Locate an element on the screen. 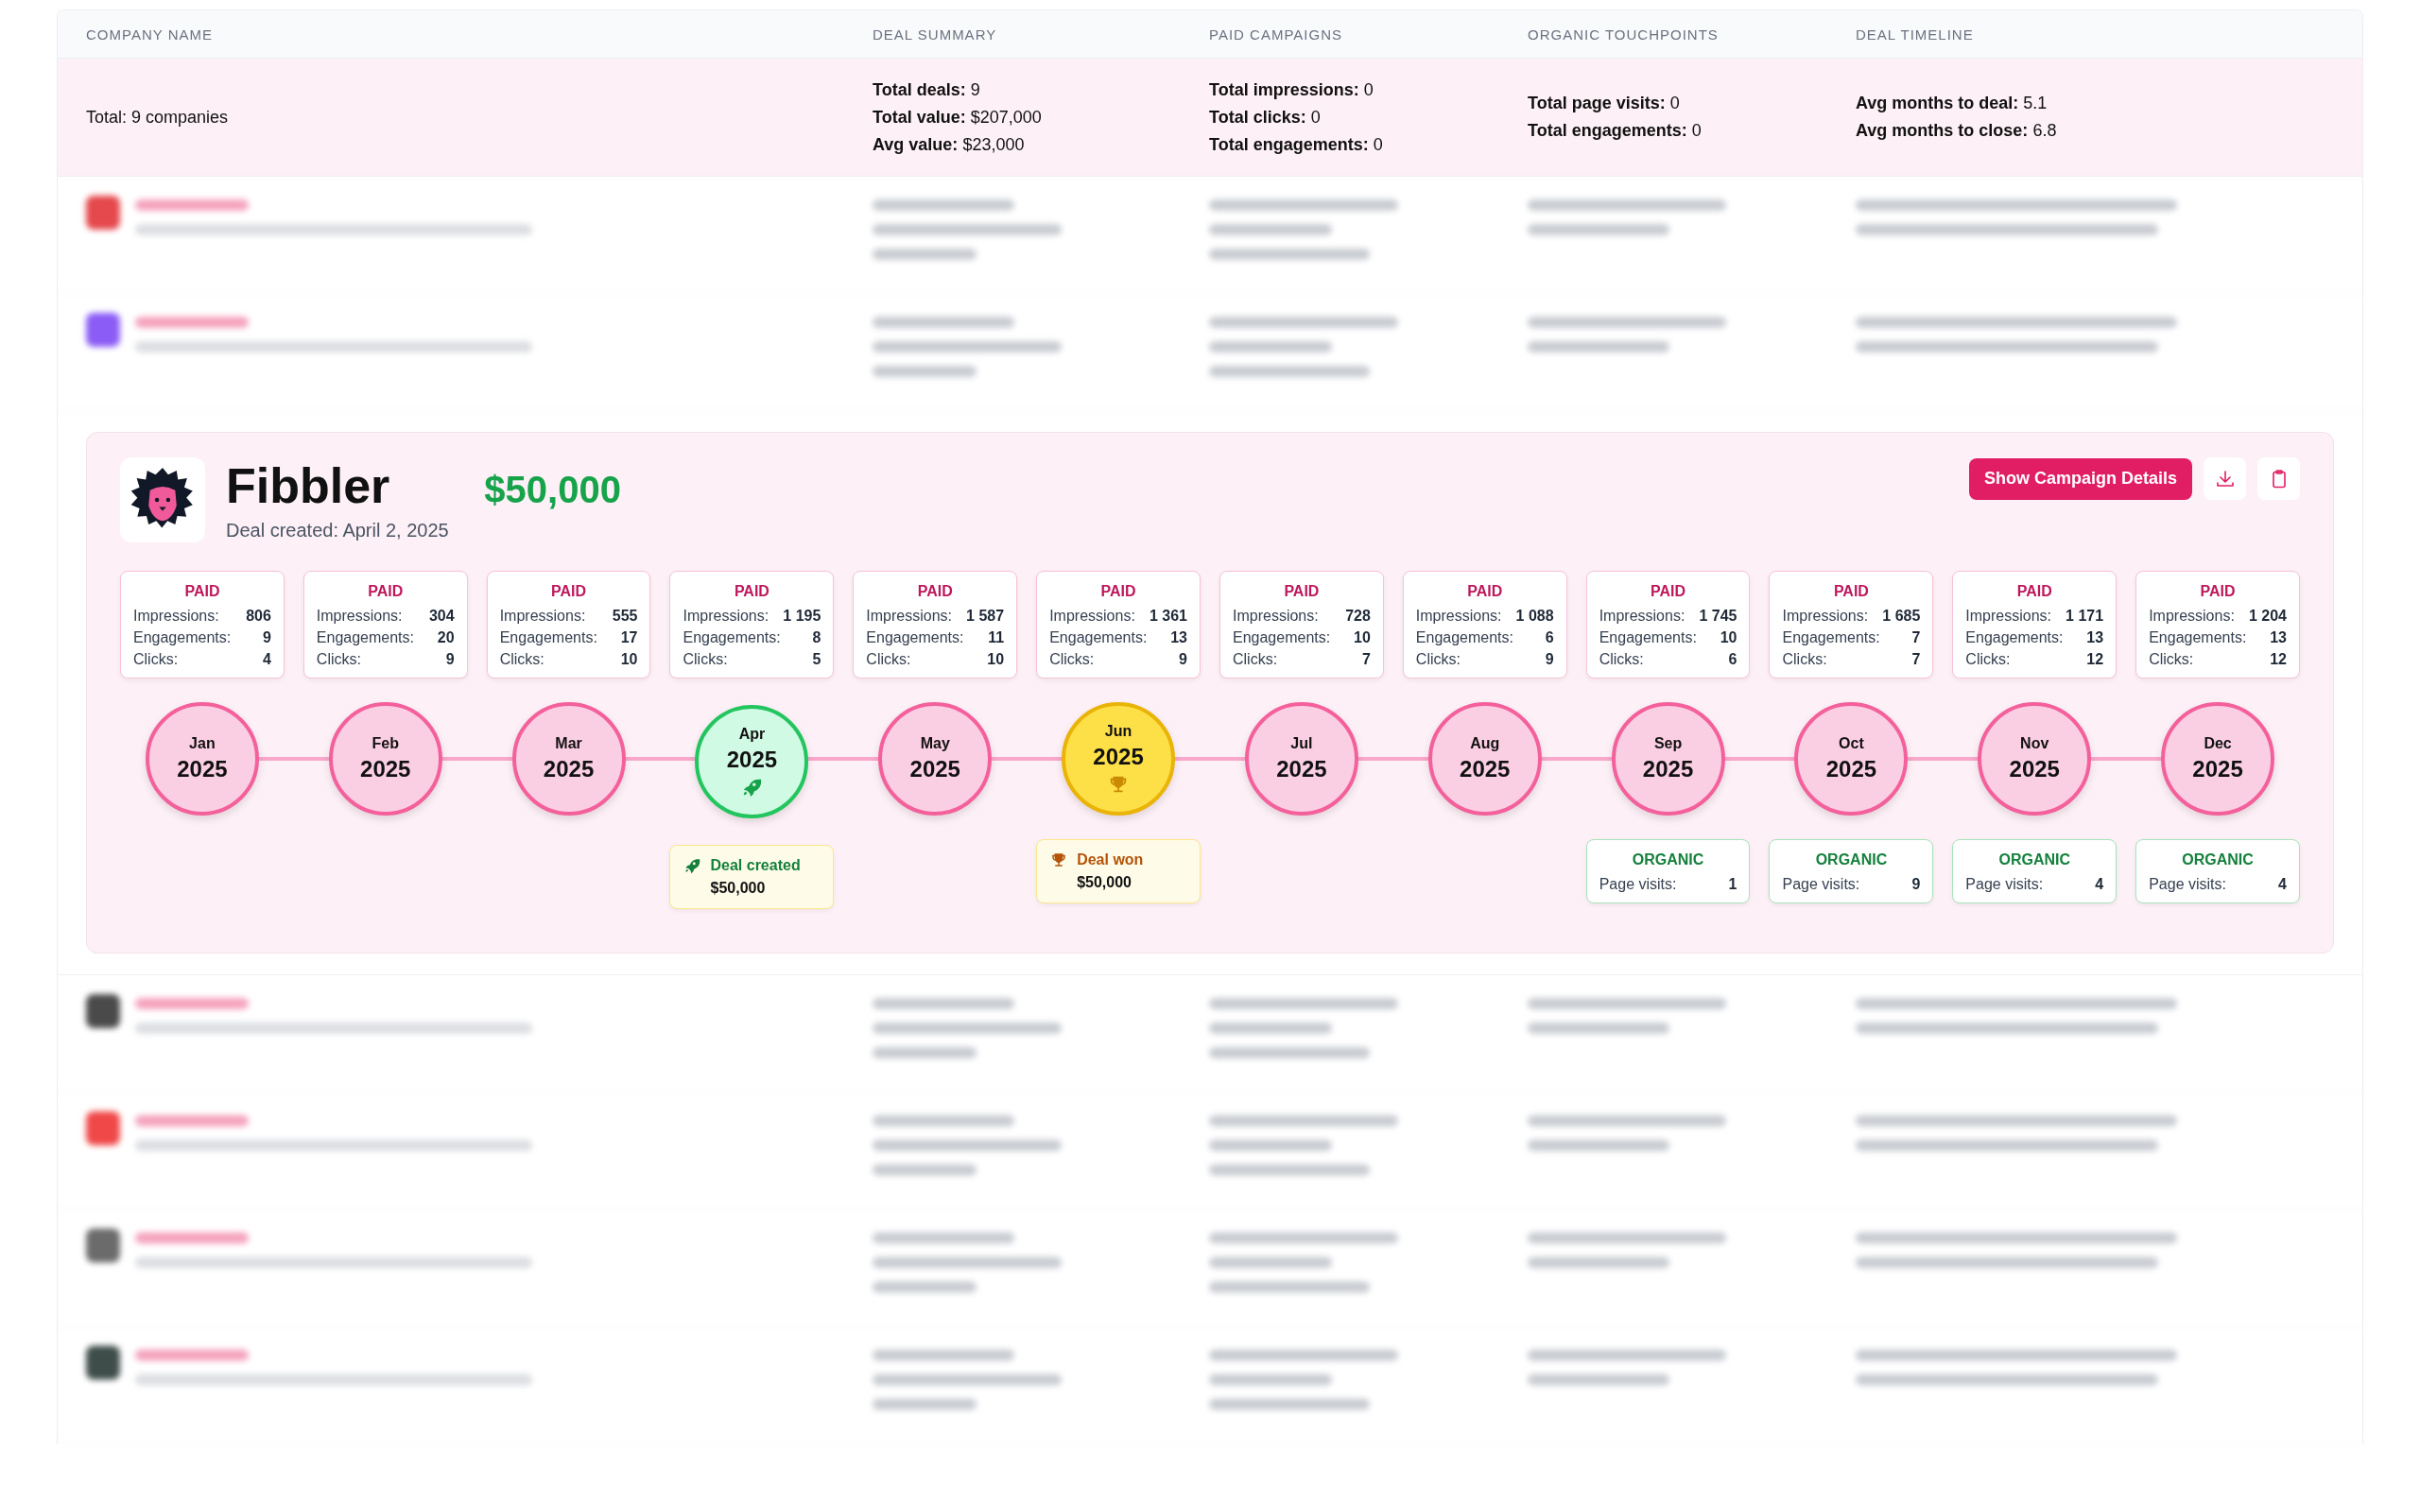  metric-value: 8 is located at coordinates (817, 637).